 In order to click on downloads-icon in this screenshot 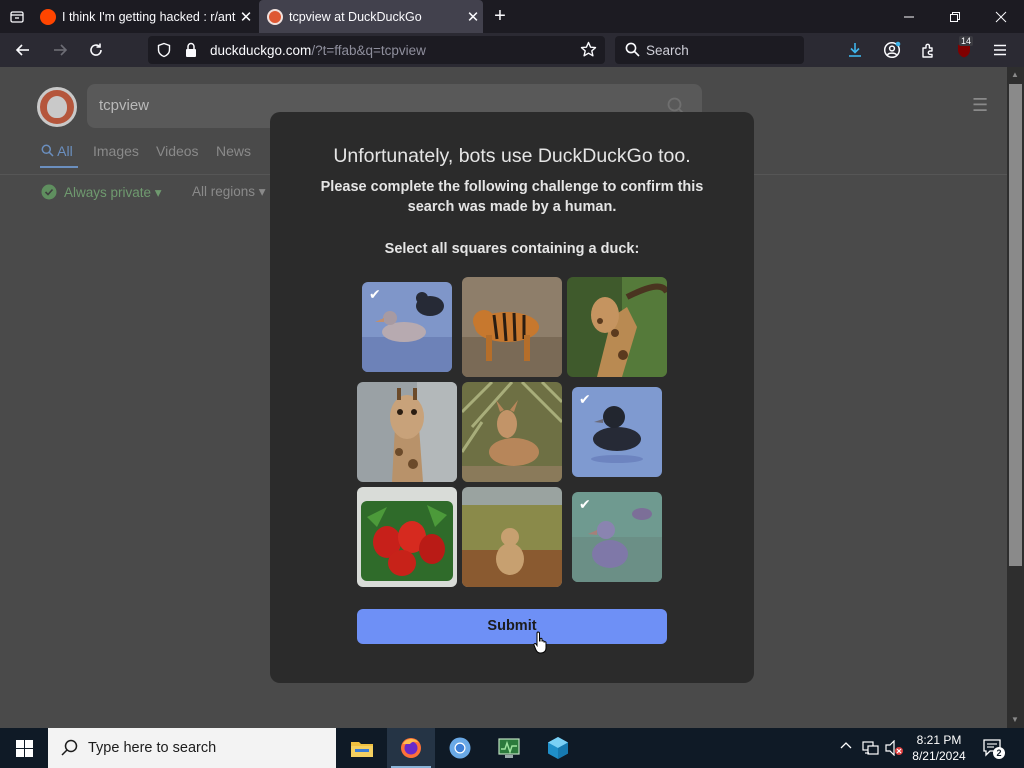, I will do `click(855, 50)`.